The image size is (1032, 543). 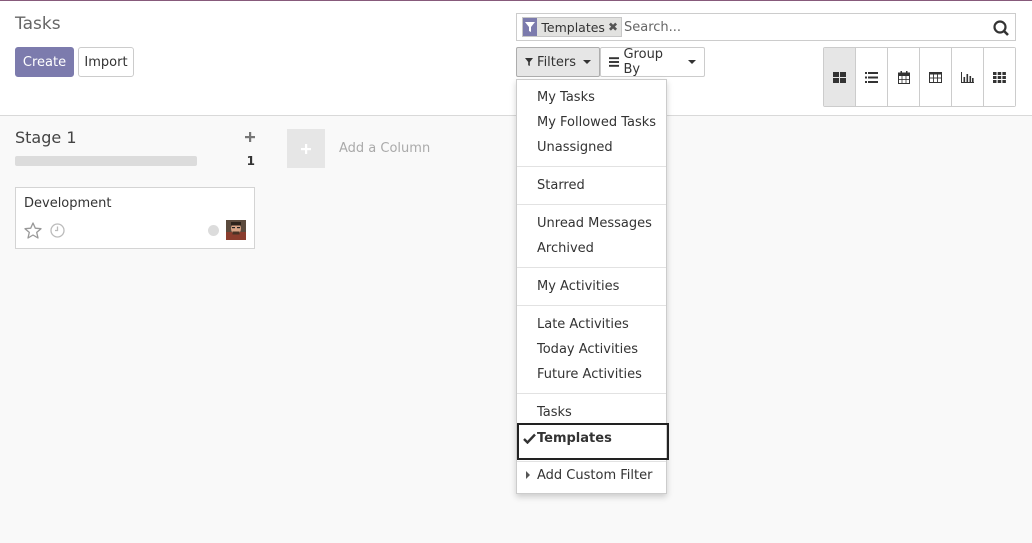 What do you see at coordinates (57, 232) in the screenshot?
I see `clock-icon` at bounding box center [57, 232].